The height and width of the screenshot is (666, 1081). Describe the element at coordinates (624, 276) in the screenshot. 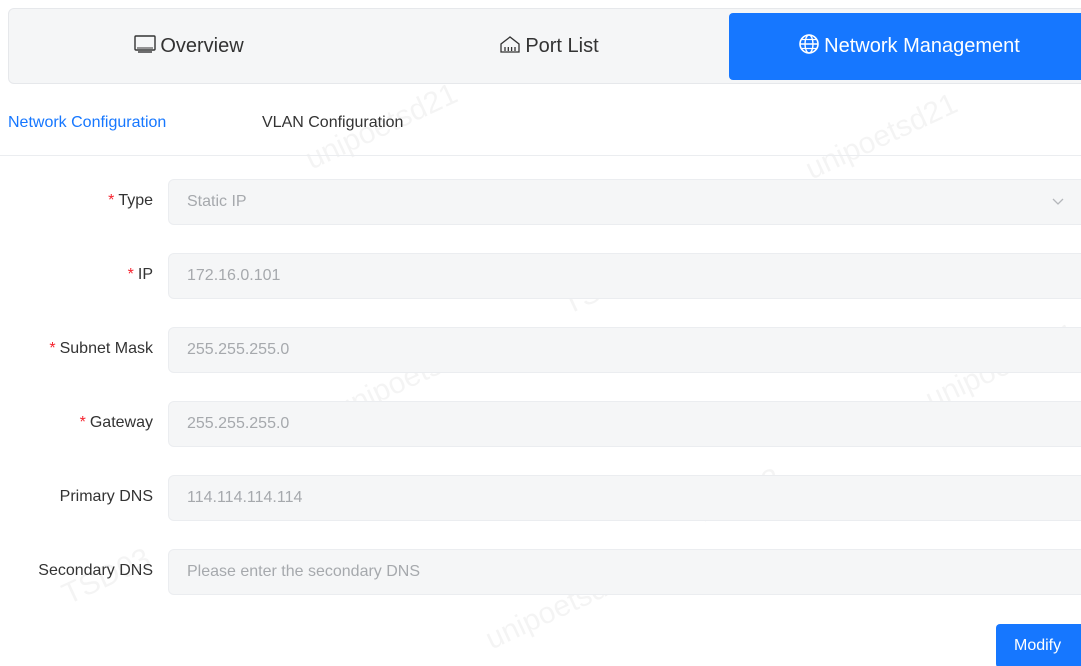

I see `ip-field: 172.16.0.101` at that location.